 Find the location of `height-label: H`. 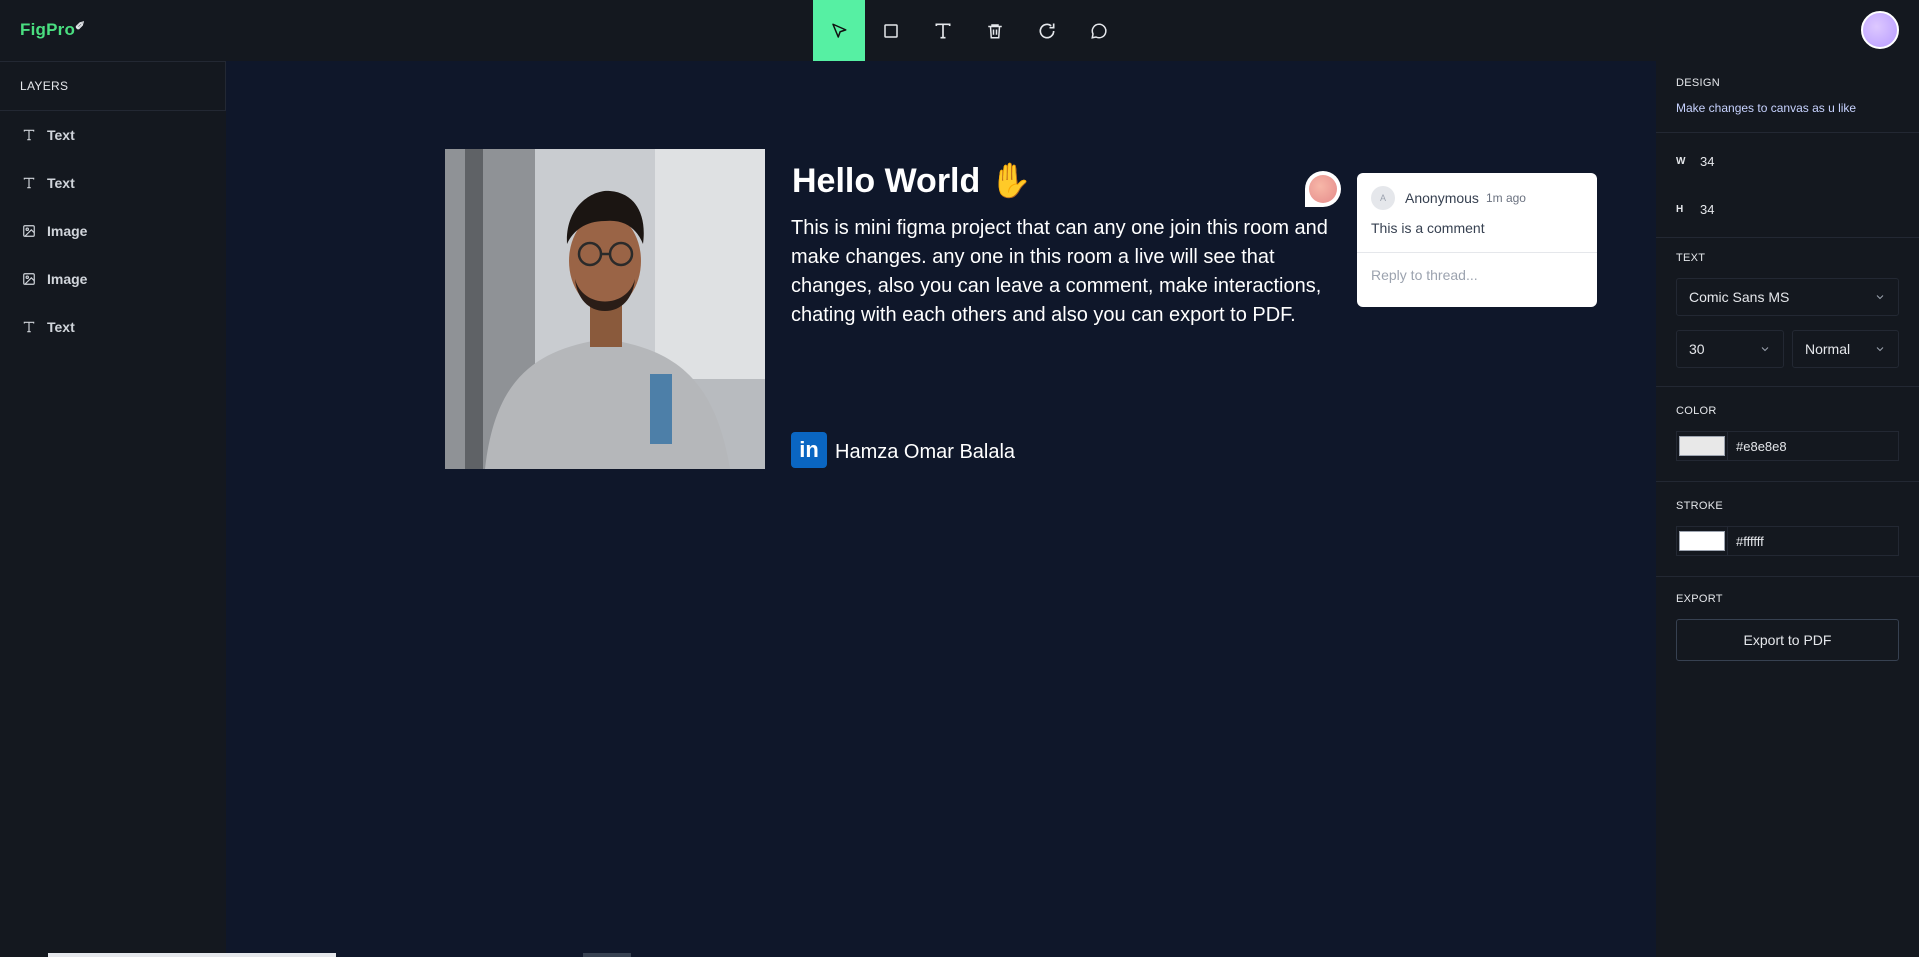

height-label: H is located at coordinates (1680, 209).